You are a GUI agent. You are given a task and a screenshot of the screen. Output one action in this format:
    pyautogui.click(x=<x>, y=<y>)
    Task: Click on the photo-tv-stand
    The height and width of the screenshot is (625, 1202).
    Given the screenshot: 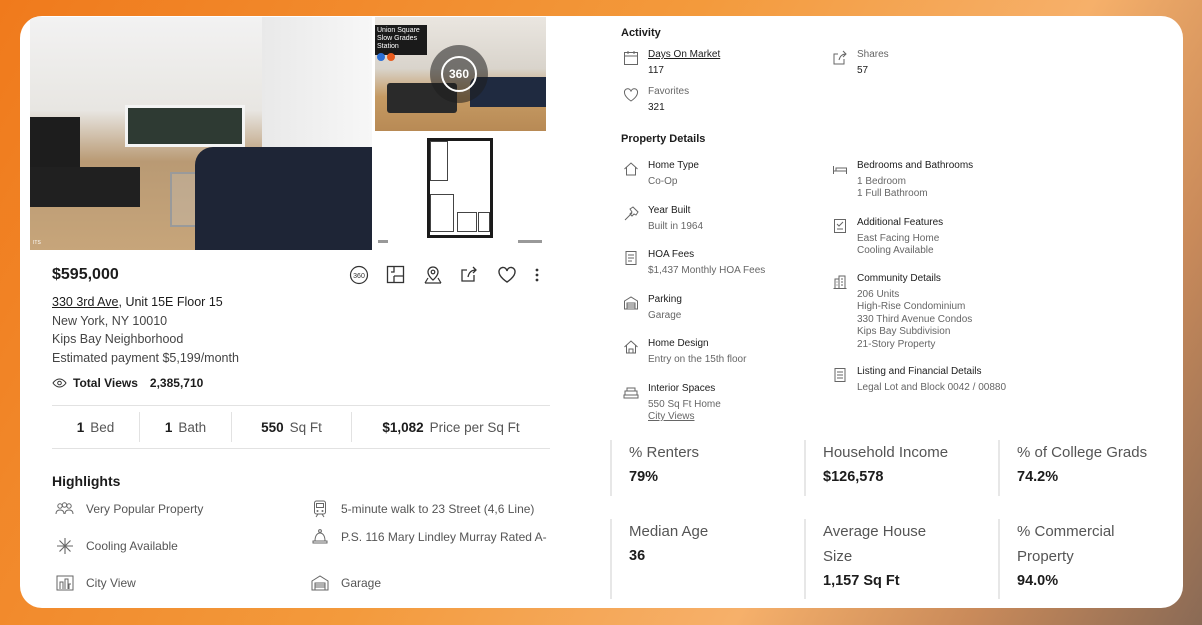 What is the action you would take?
    pyautogui.click(x=85, y=187)
    